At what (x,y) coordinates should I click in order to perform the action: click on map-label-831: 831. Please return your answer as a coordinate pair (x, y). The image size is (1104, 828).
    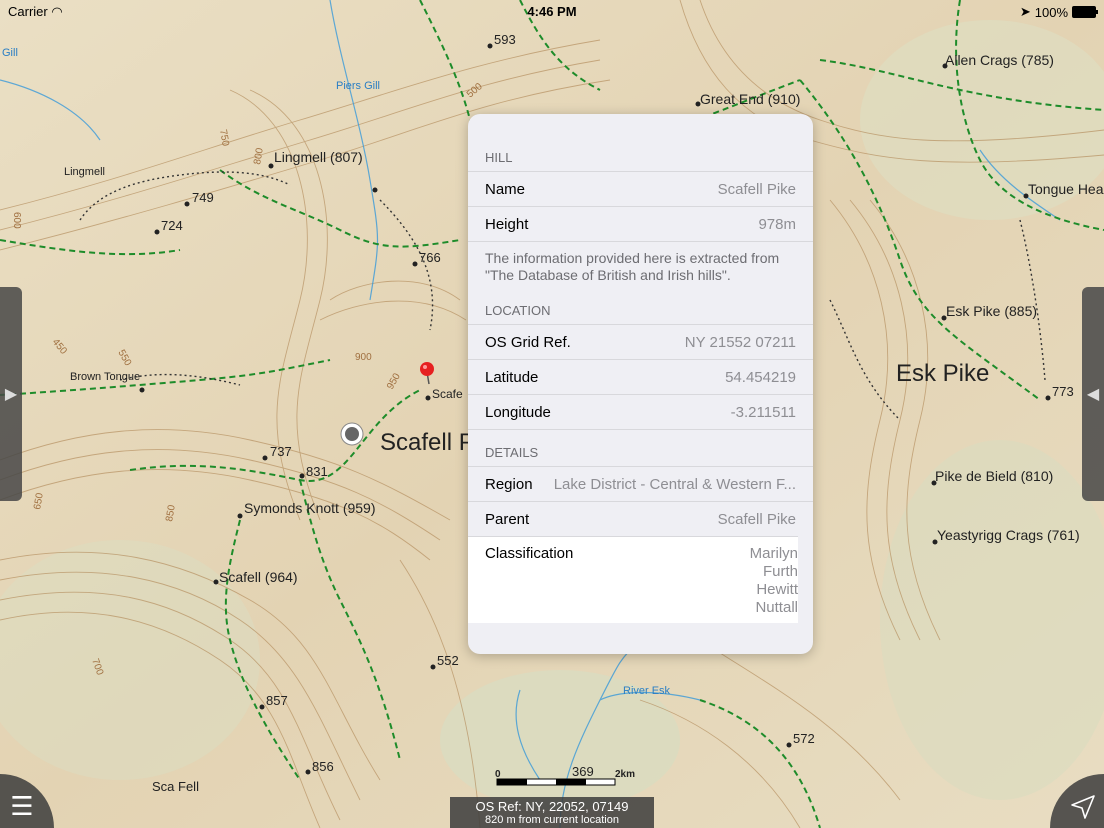
    Looking at the image, I should click on (317, 471).